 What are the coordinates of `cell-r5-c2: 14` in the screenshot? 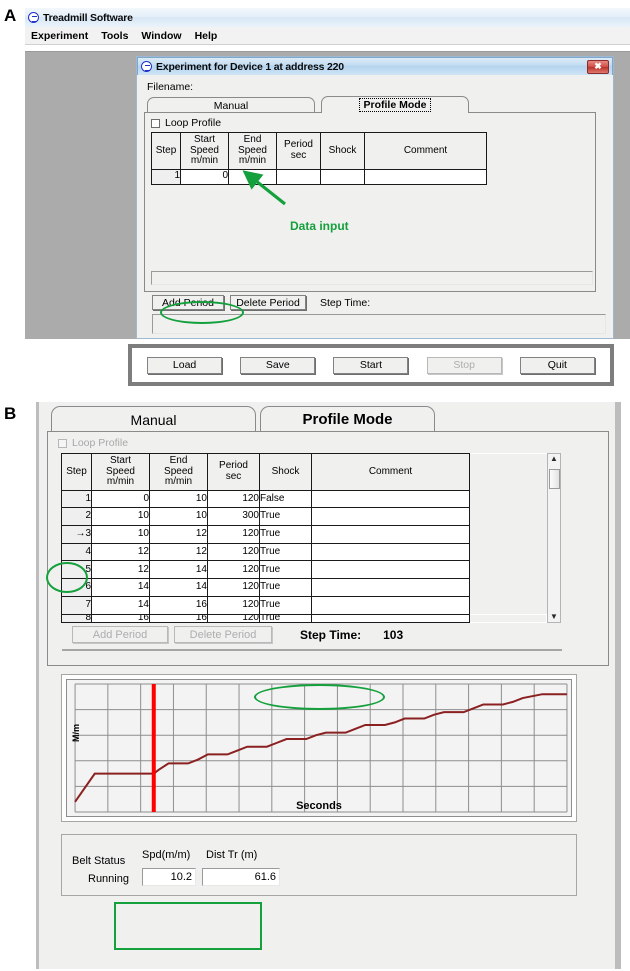 It's located at (178, 587).